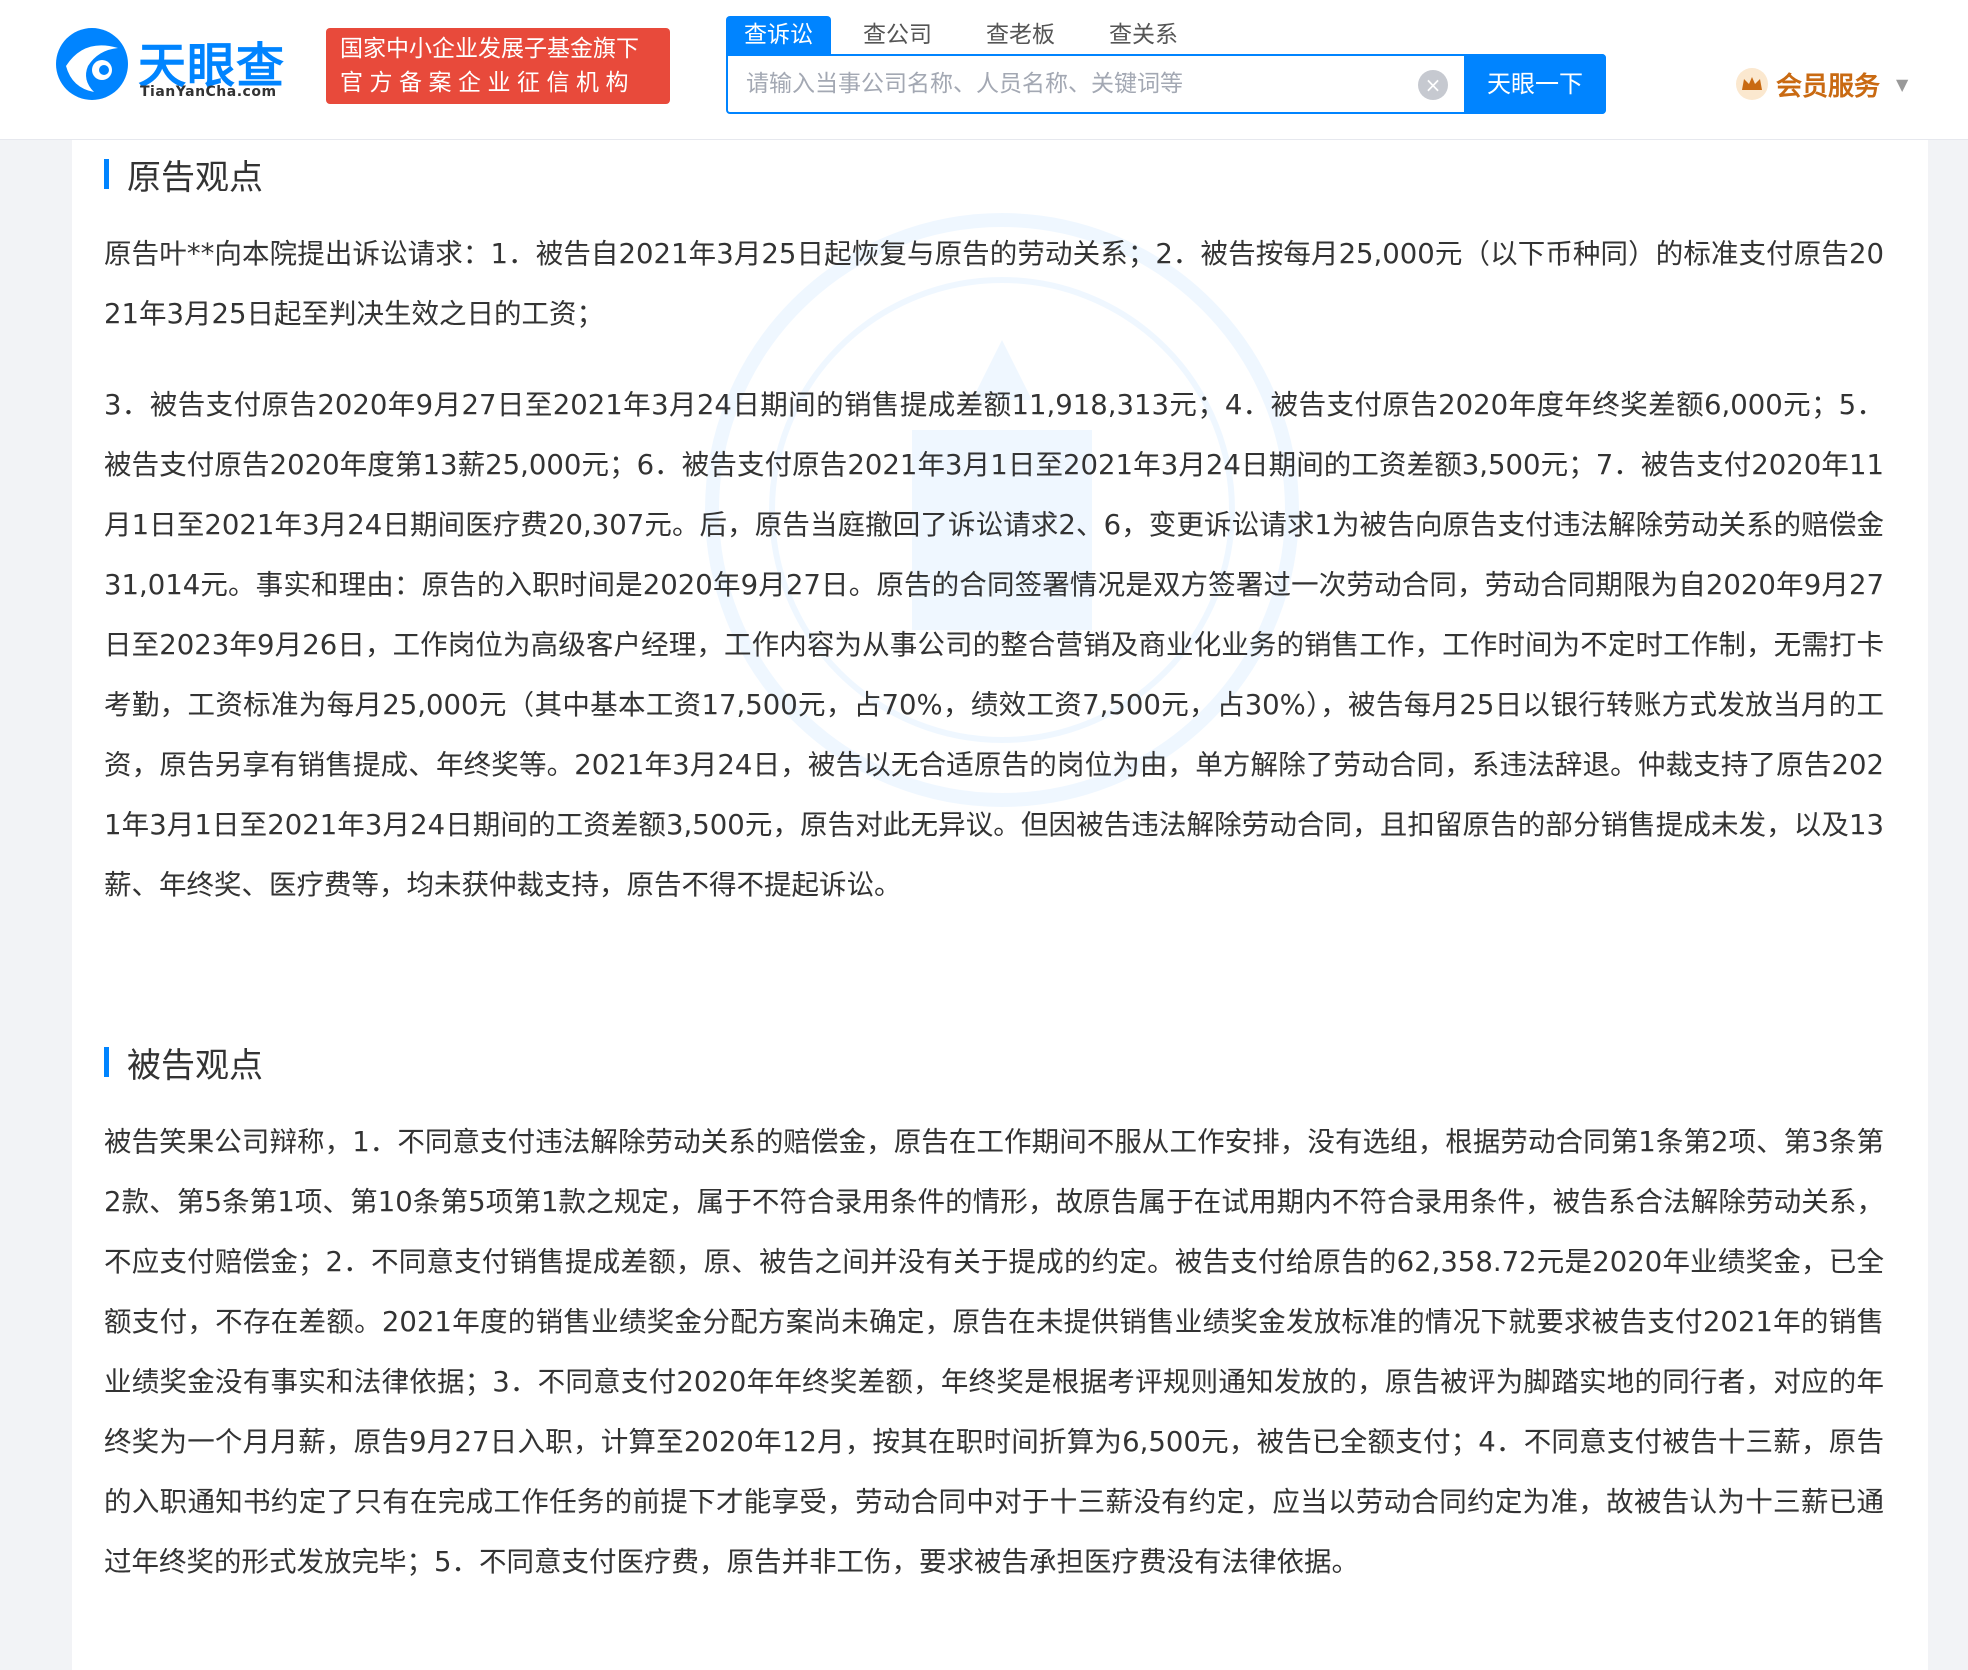  I want to click on tianyancha-logo-icon, so click(92, 64).